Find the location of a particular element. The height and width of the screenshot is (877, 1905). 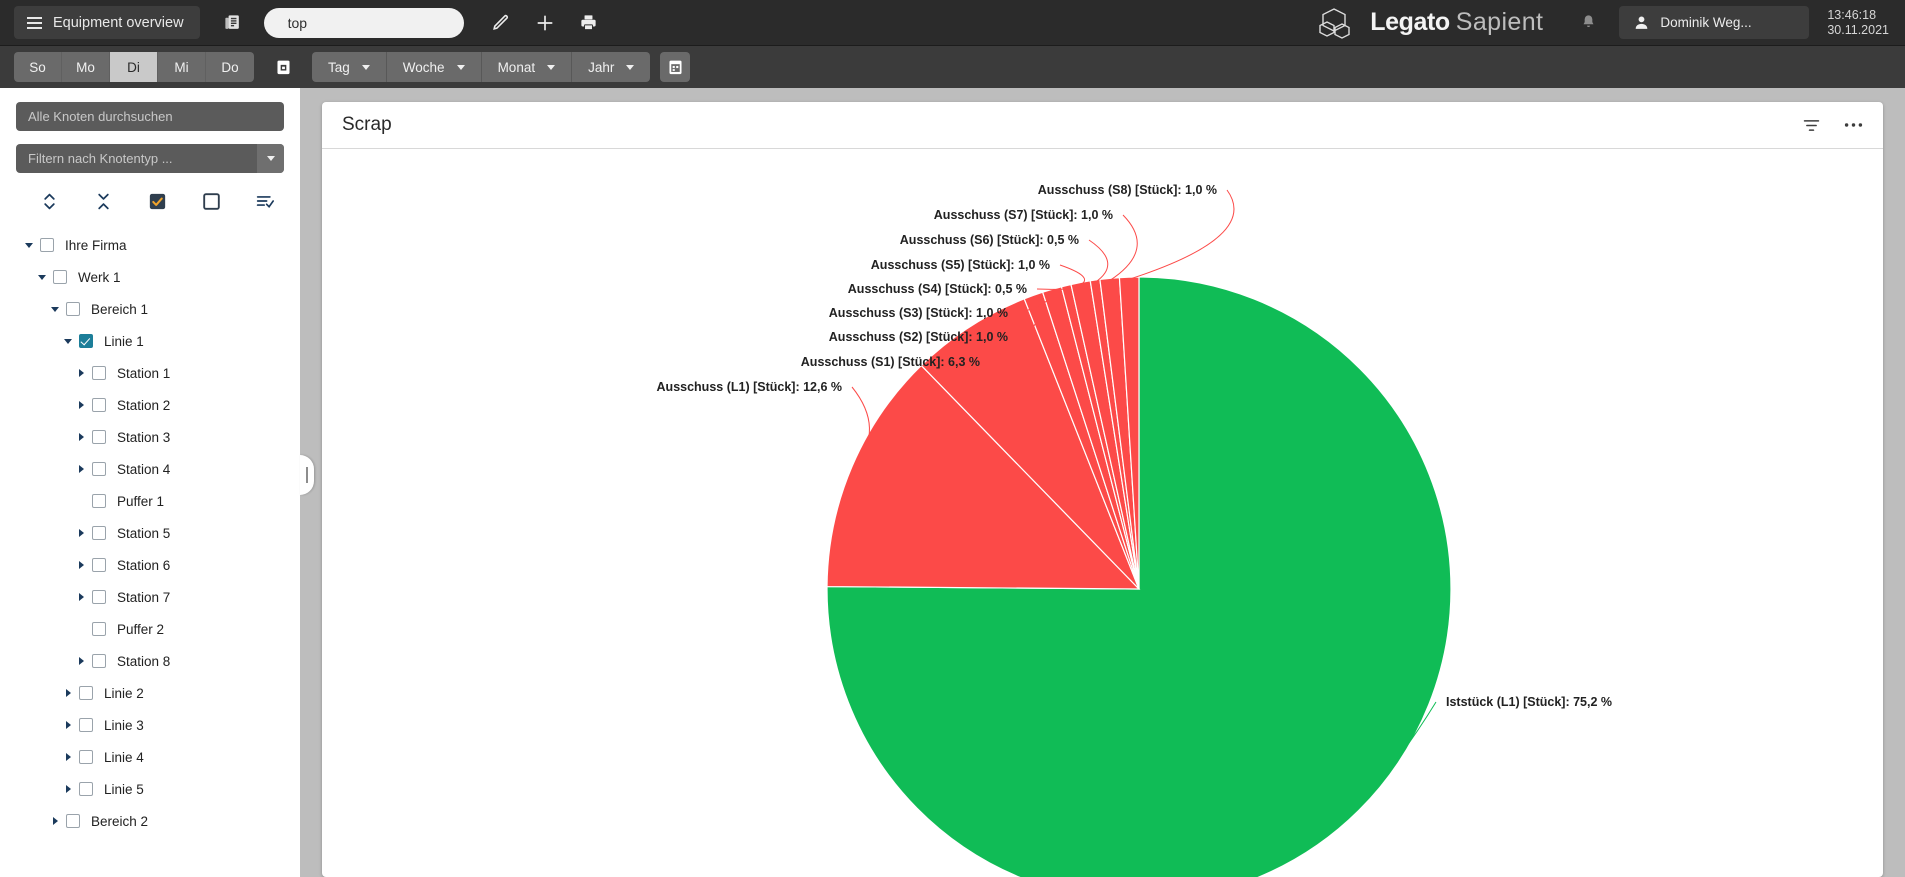

node-search-input: Alle Knoten durchsuchen is located at coordinates (150, 116).